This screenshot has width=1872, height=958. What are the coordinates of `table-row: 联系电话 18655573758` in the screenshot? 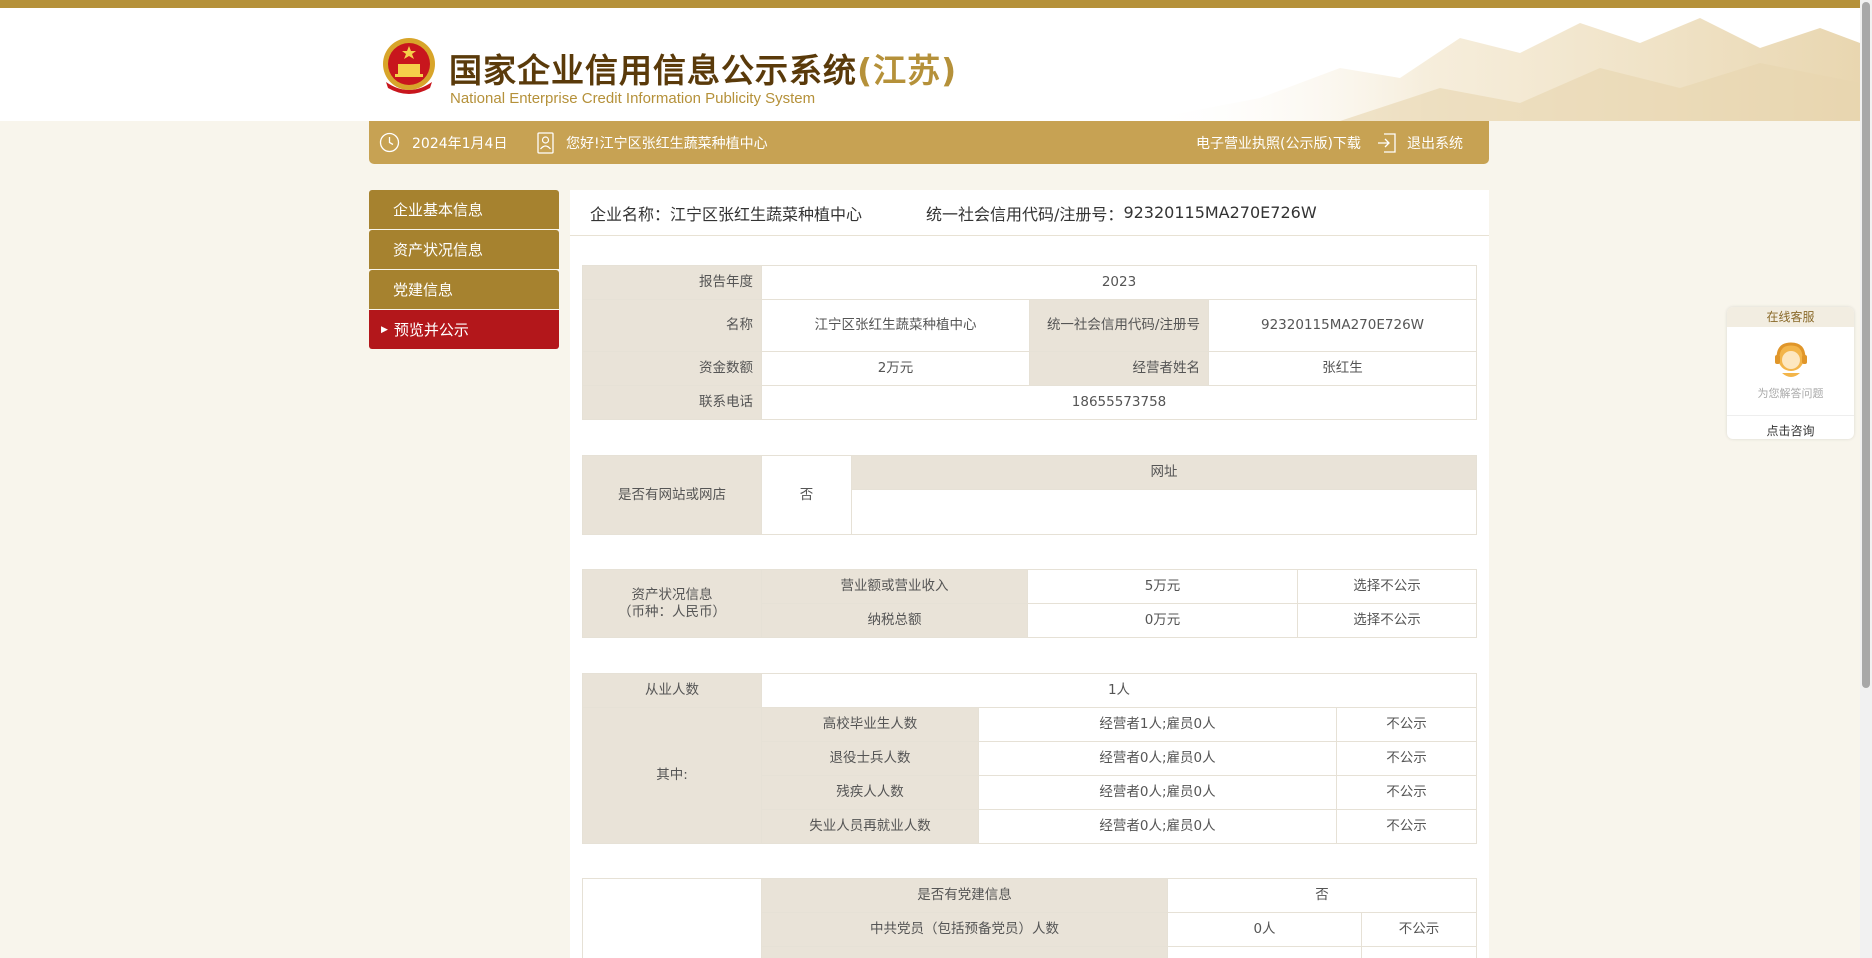 It's located at (1030, 402).